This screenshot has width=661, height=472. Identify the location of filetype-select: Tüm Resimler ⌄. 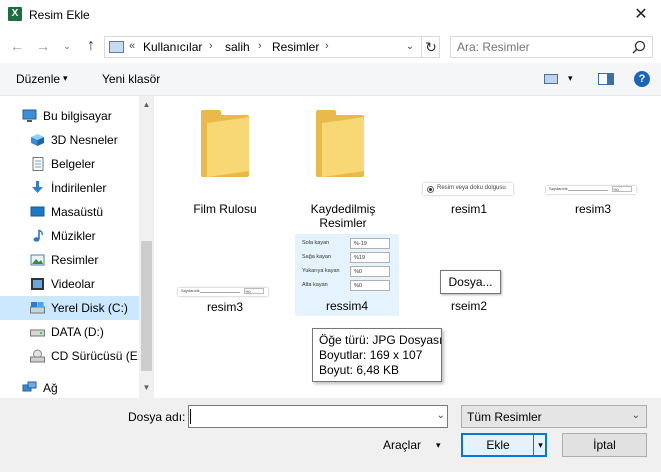
(554, 416).